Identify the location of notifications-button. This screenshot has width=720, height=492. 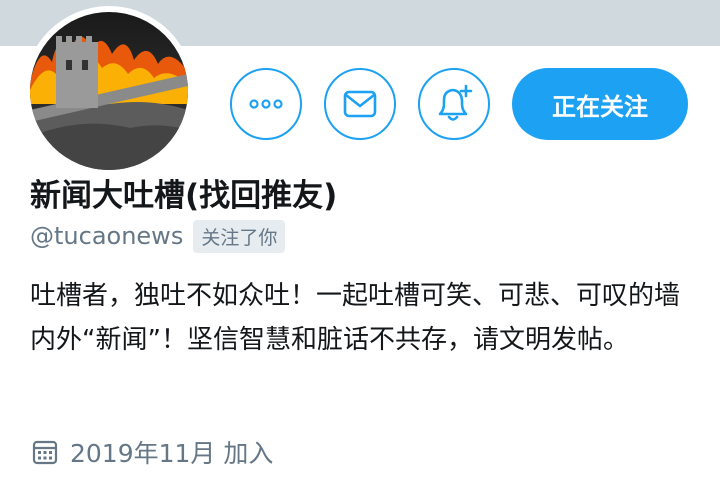
(454, 104).